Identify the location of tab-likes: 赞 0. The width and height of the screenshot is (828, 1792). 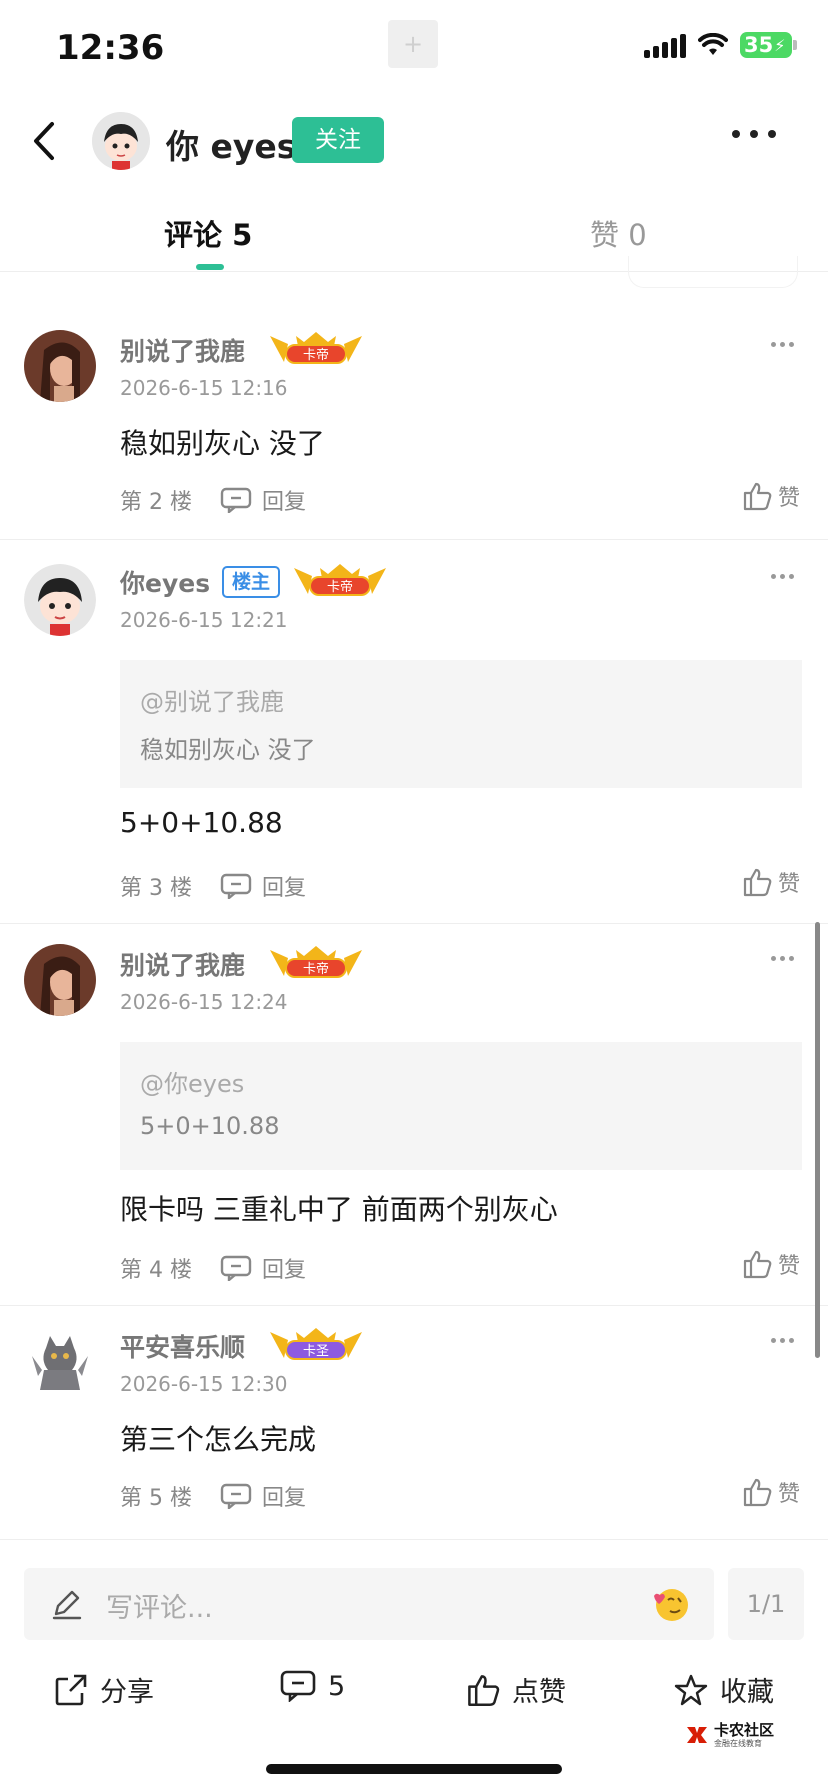
(618, 233).